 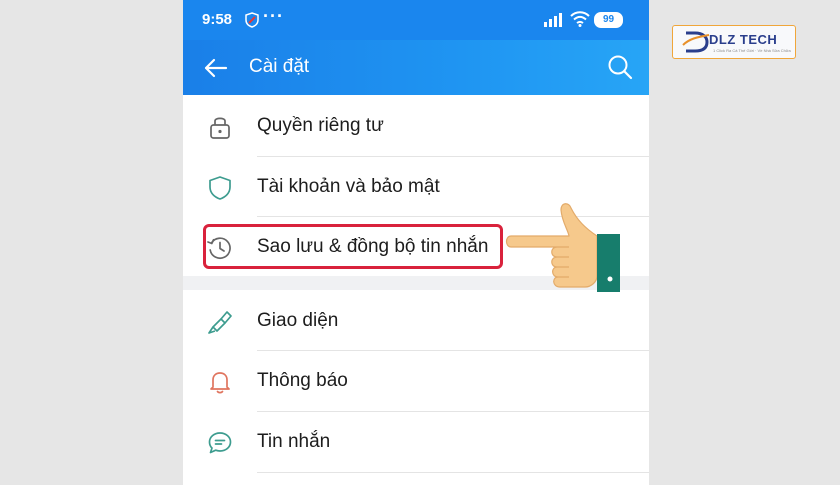 I want to click on battery-indicator: 99, so click(x=608, y=20).